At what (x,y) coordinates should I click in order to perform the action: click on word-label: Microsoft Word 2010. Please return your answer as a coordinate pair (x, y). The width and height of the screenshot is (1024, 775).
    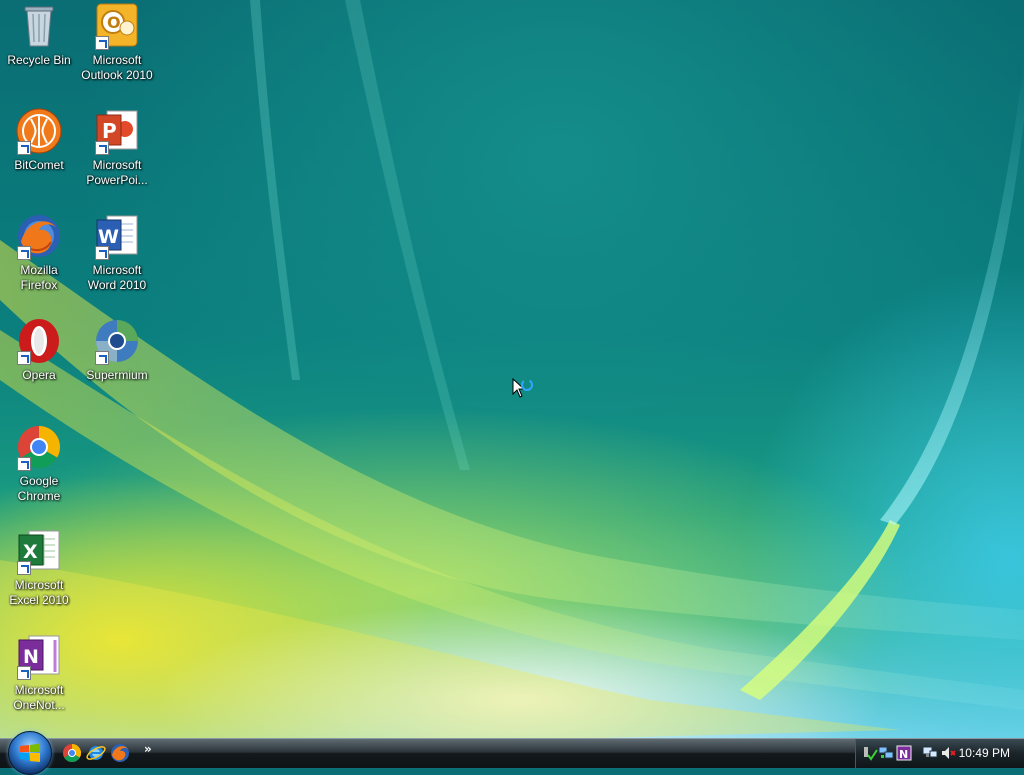
    Looking at the image, I should click on (117, 277).